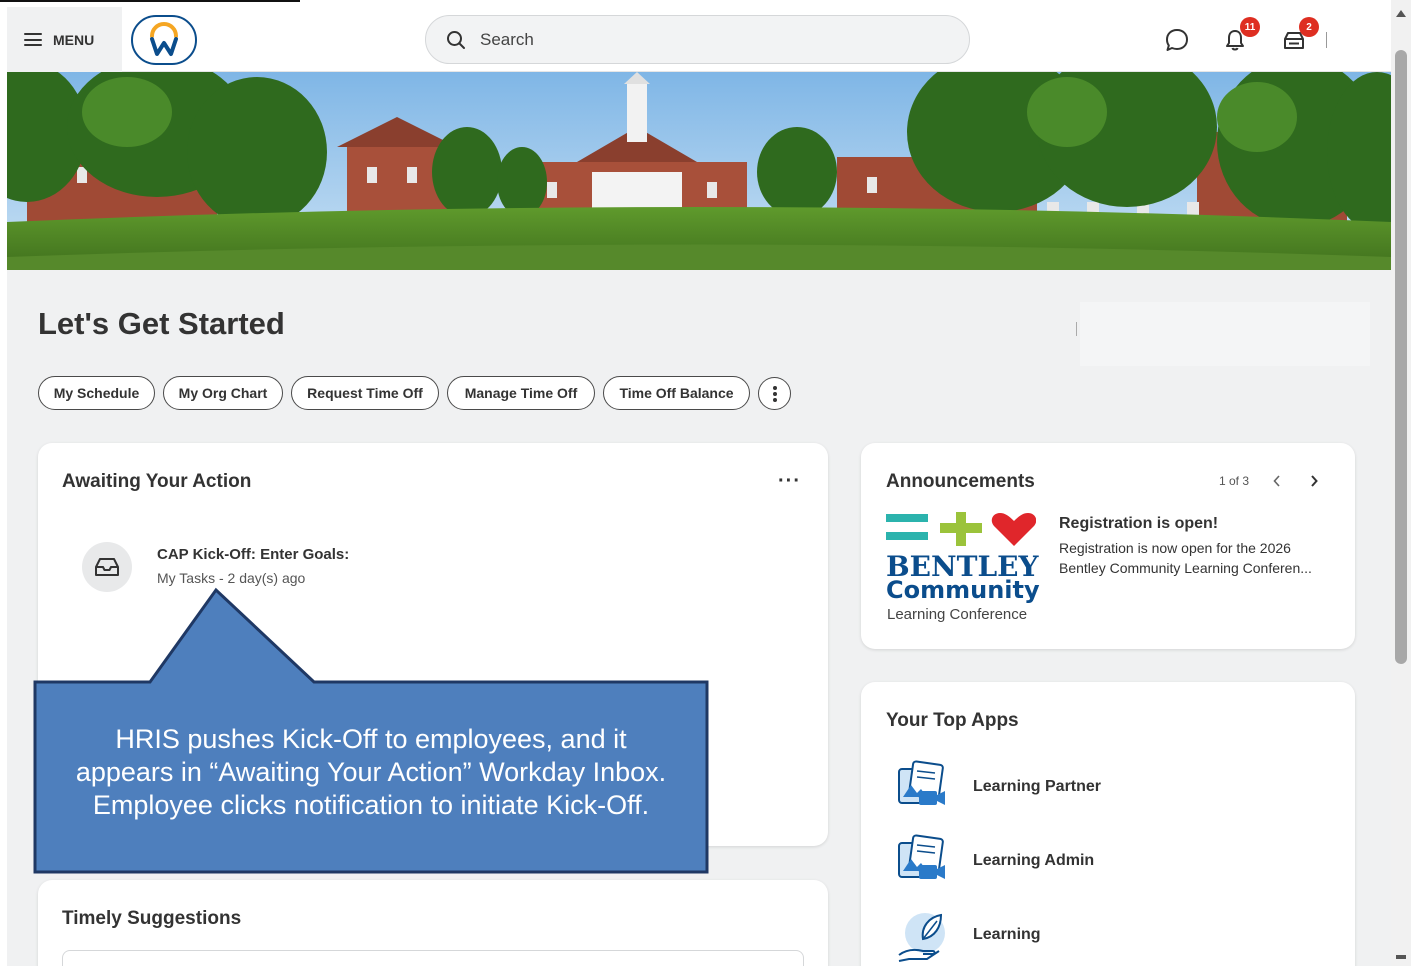 This screenshot has height=966, width=1411. I want to click on learning-partner-icon, so click(923, 787).